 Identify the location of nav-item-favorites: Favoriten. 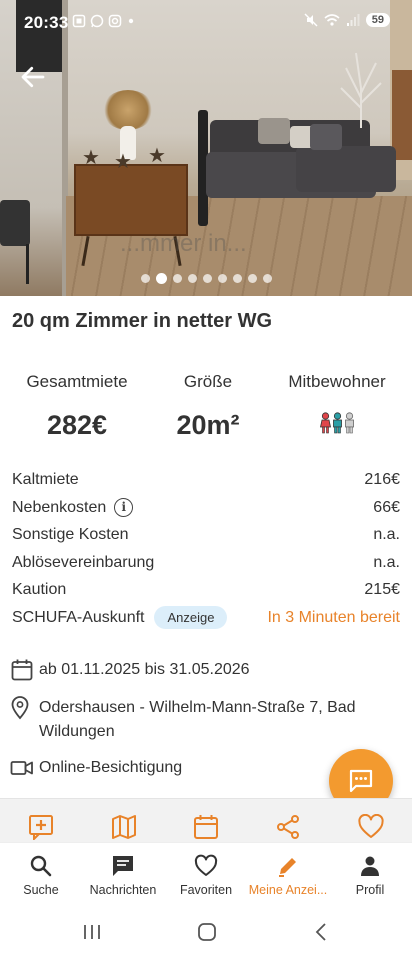
(206, 873).